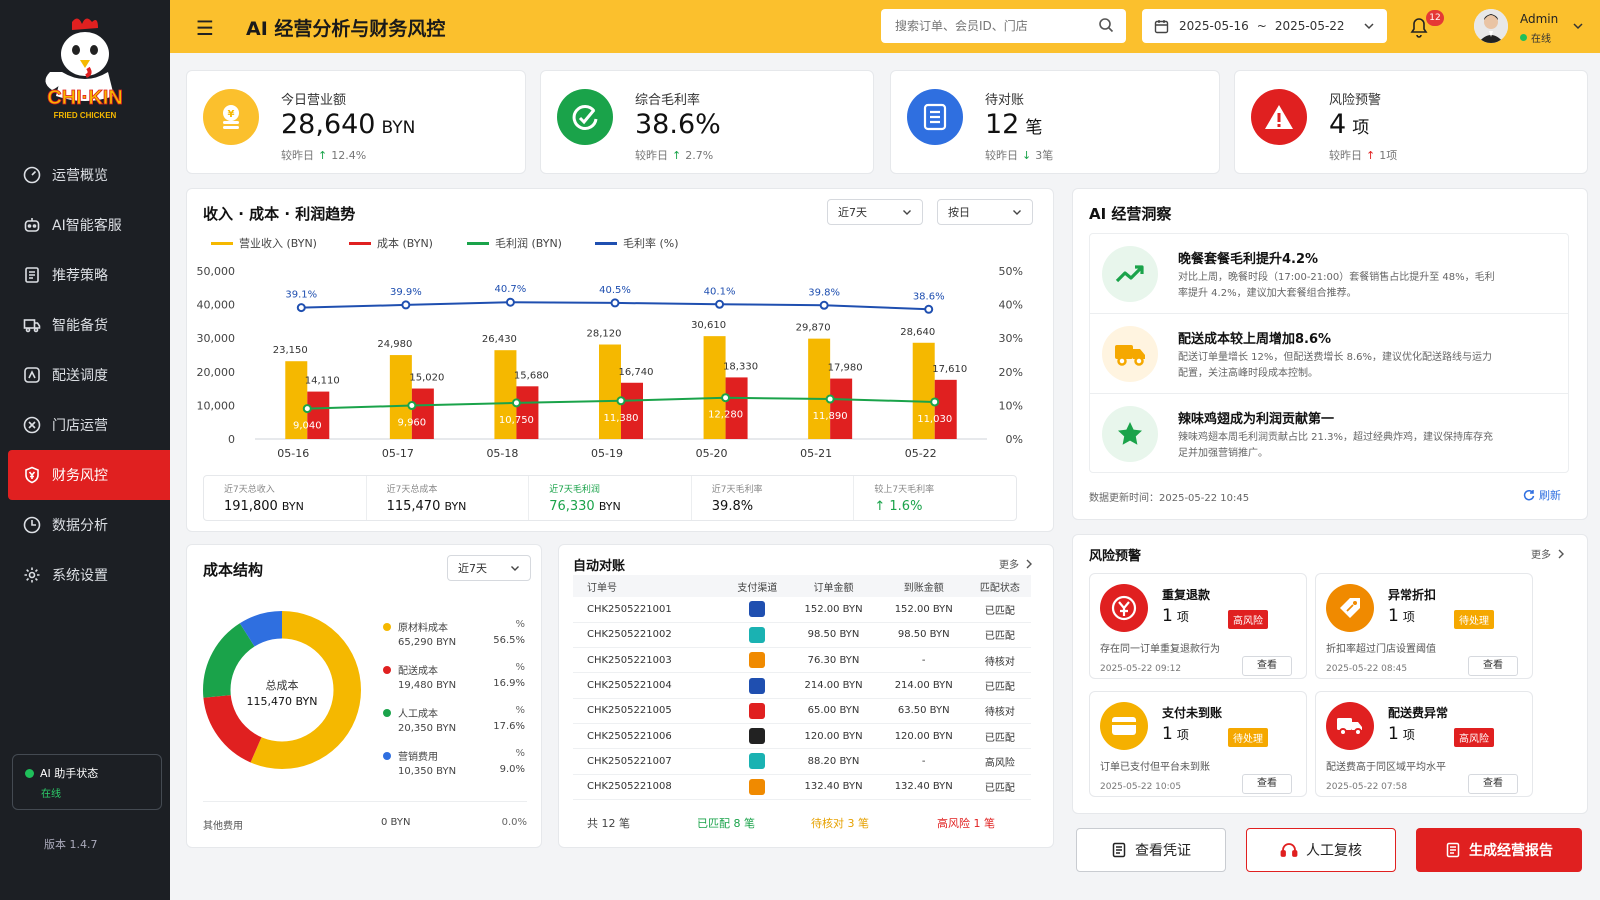 The width and height of the screenshot is (1600, 900). I want to click on sidebar-item-label: 数据分析, so click(80, 526).